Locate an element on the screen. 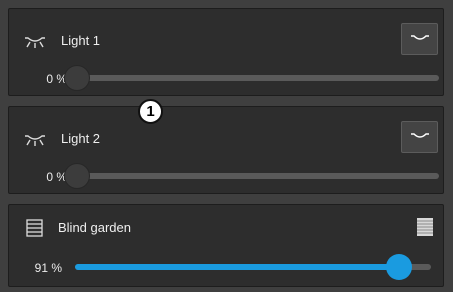 The height and width of the screenshot is (292, 453). light-2-toggle-button is located at coordinates (419, 137).